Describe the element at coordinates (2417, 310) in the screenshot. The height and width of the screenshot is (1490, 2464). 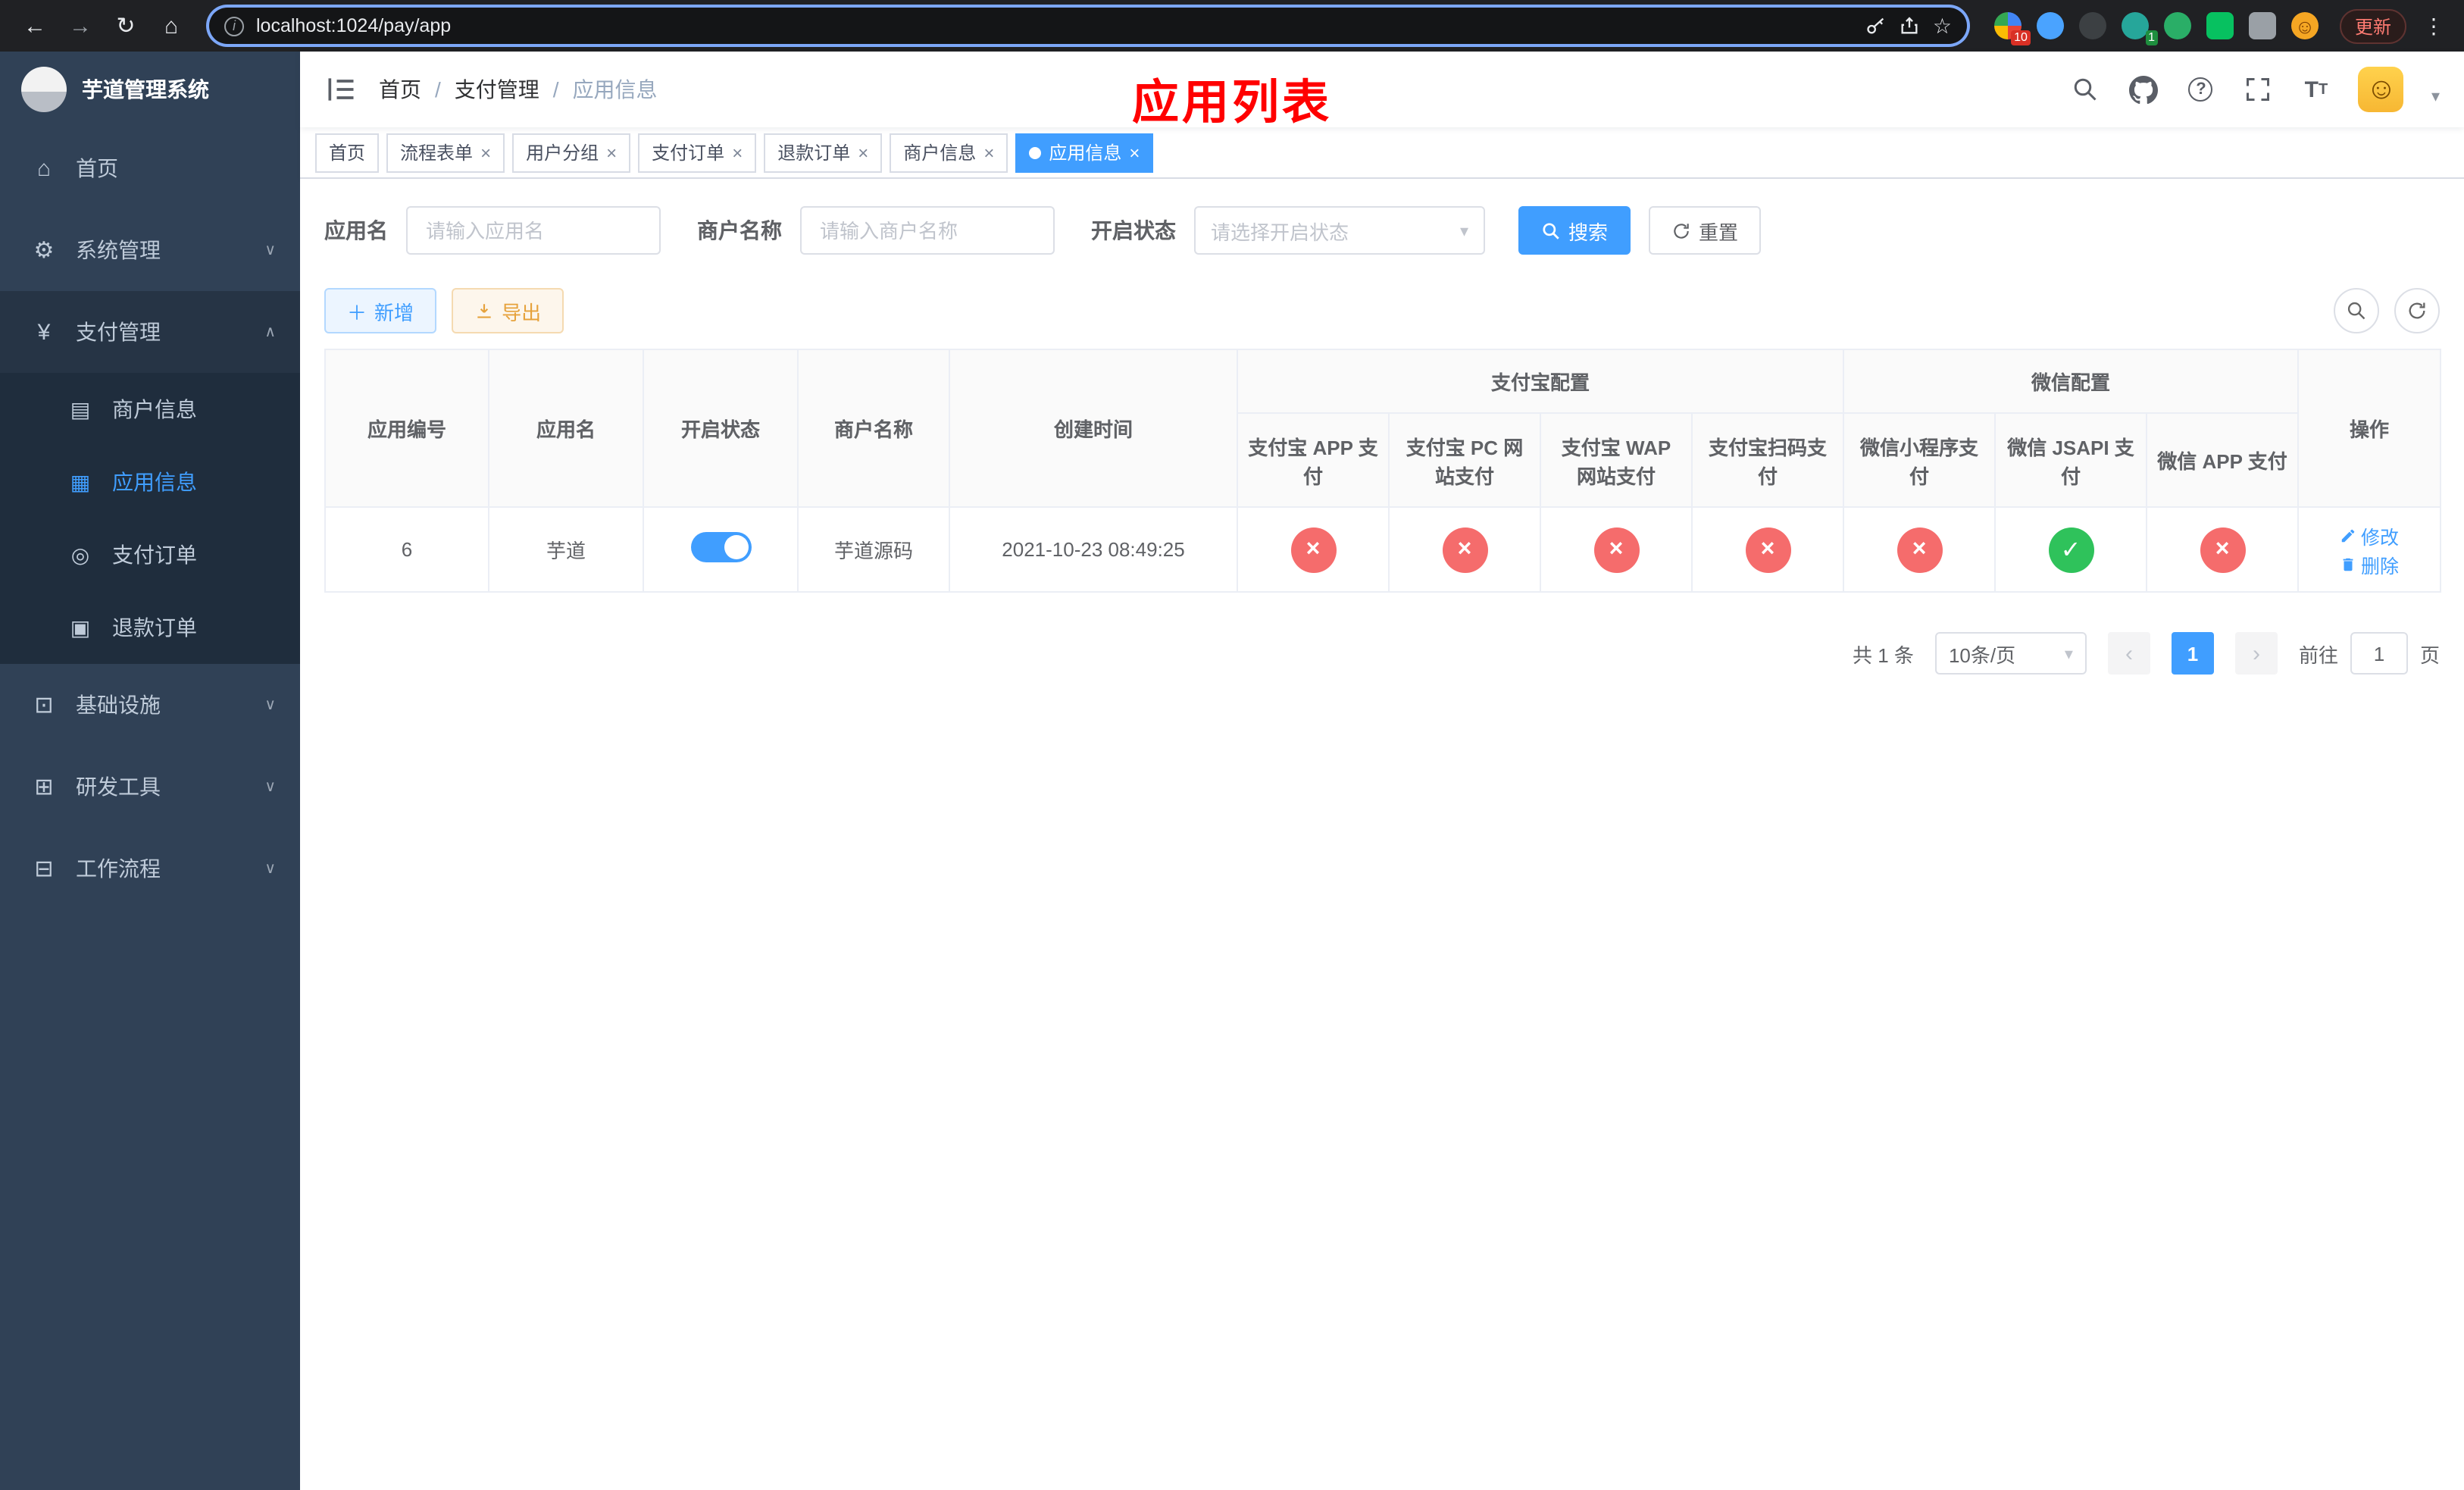
I see `refresh-button` at that location.